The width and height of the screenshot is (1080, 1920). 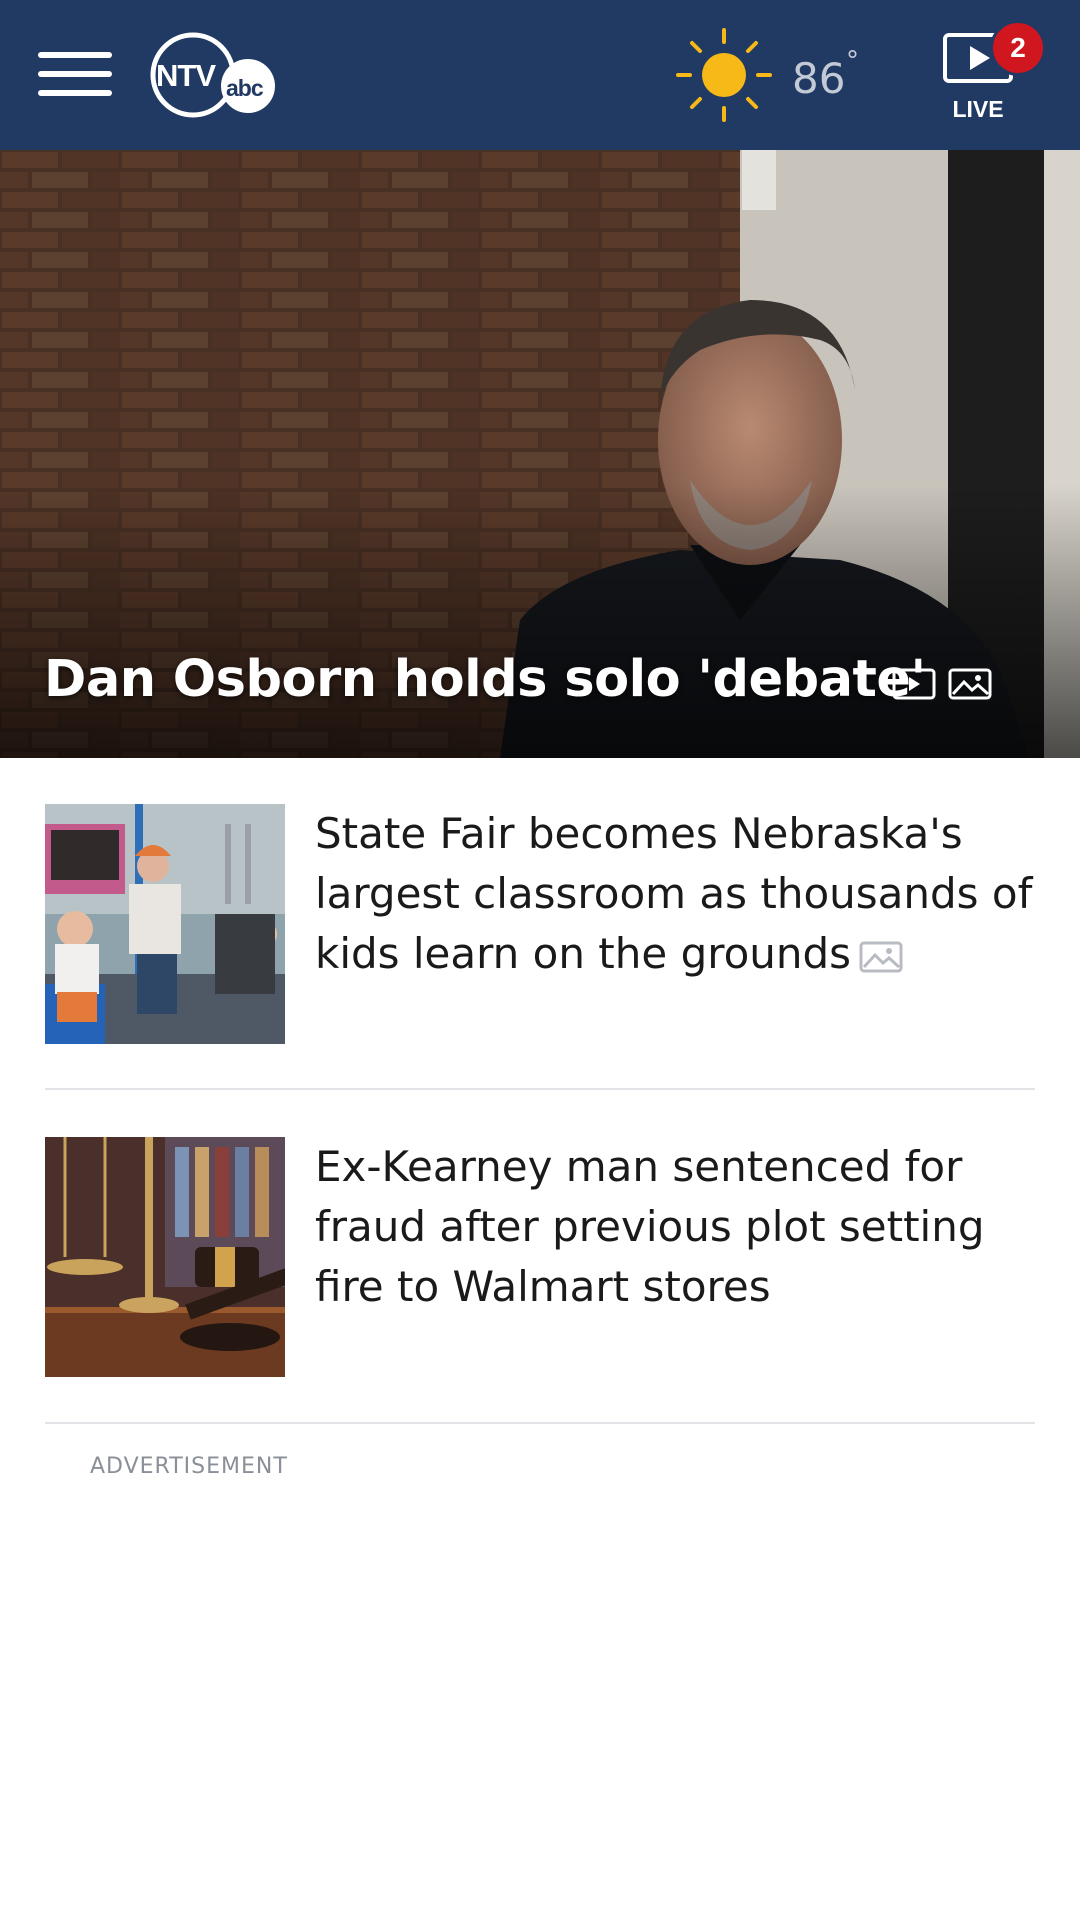 What do you see at coordinates (978, 109) in the screenshot?
I see `live-label: LIVE` at bounding box center [978, 109].